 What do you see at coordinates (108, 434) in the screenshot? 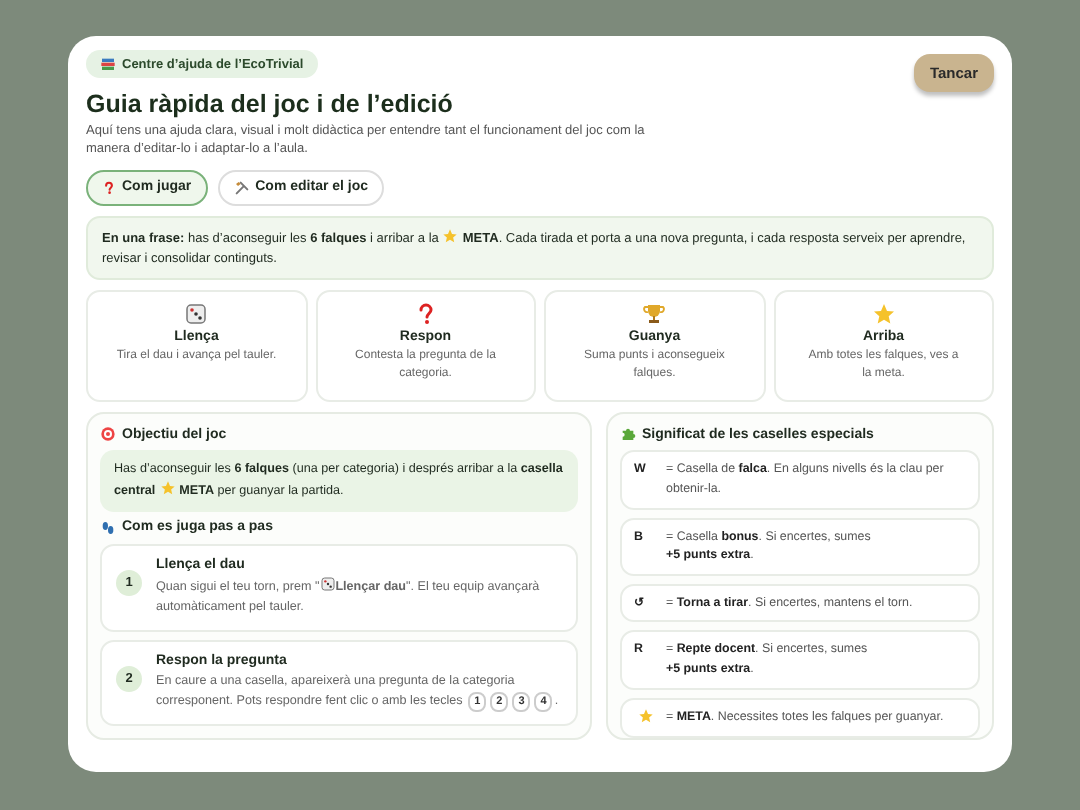
I see `target-icon` at bounding box center [108, 434].